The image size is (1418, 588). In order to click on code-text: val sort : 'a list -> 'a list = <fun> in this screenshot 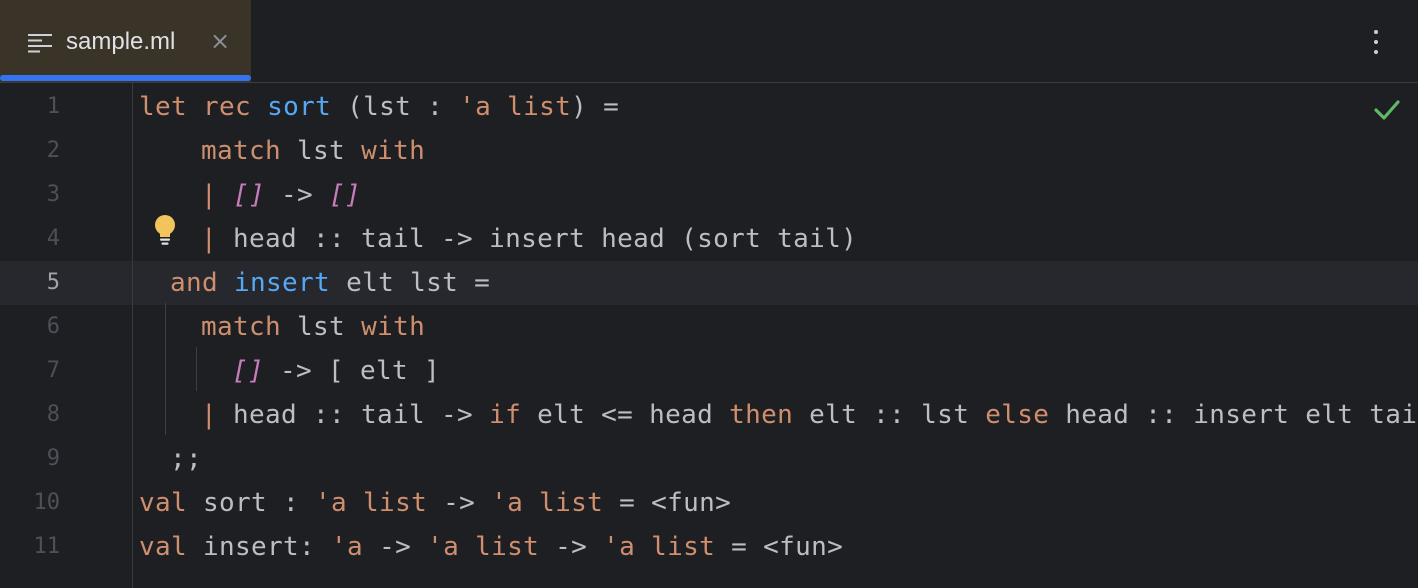, I will do `click(435, 503)`.